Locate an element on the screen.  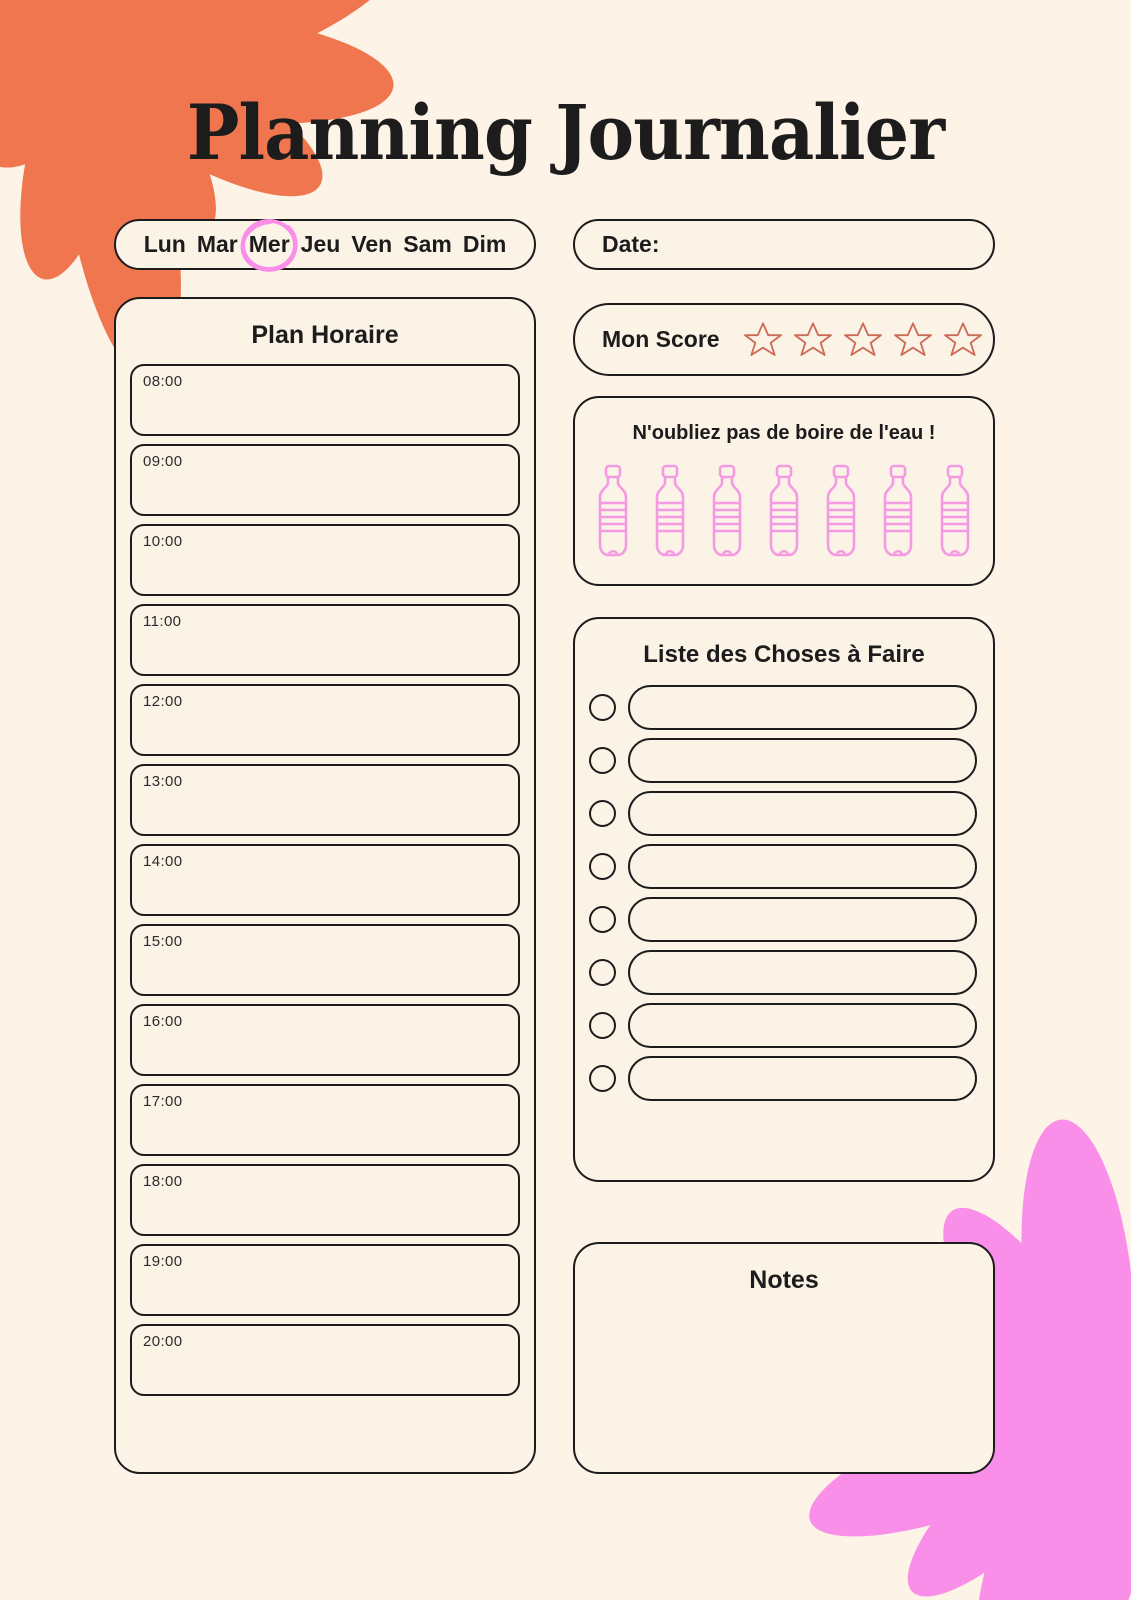
day-option-ven: Ven is located at coordinates (371, 244).